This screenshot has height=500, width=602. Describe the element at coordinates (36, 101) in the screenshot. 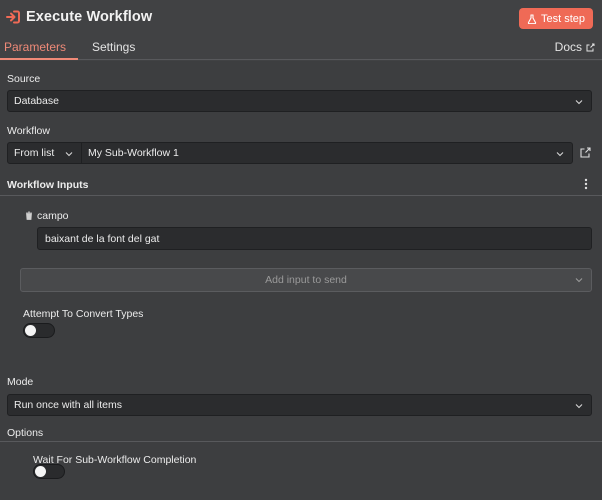

I see `source-value: Database` at that location.